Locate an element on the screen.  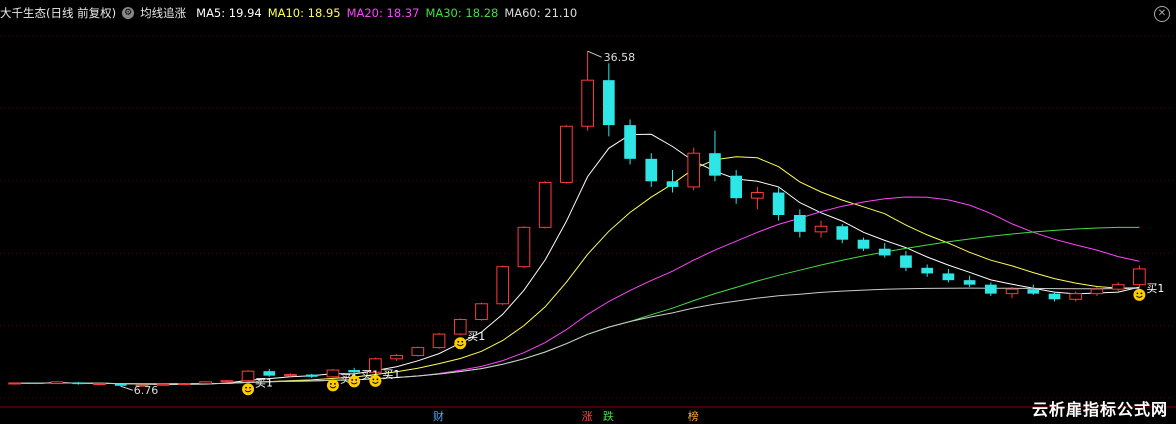
event-marker: 跌 is located at coordinates (608, 416).